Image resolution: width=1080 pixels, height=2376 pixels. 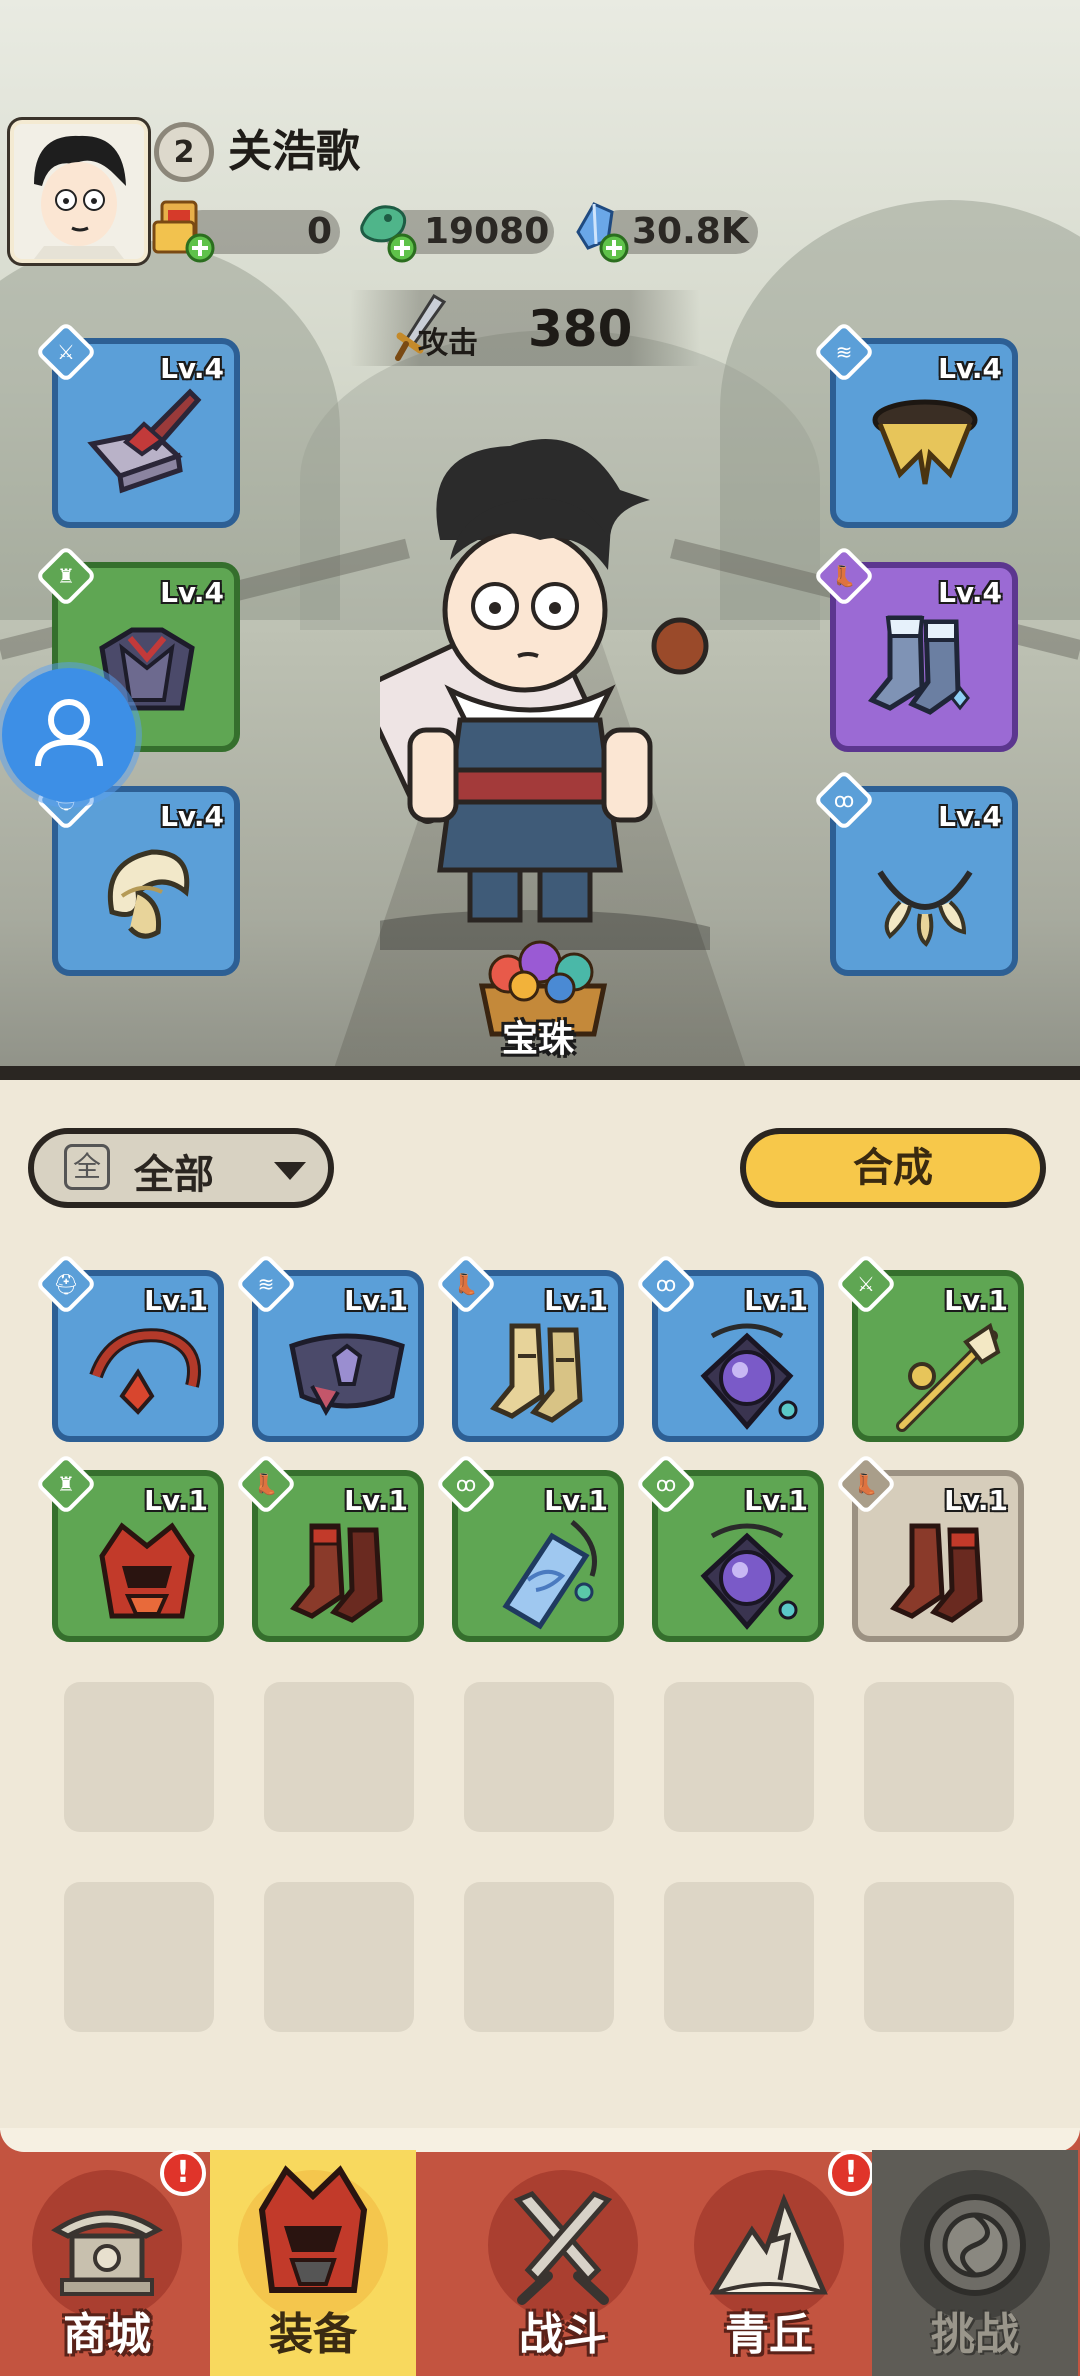 What do you see at coordinates (975, 2334) in the screenshot?
I see `tab-label: 挑战` at bounding box center [975, 2334].